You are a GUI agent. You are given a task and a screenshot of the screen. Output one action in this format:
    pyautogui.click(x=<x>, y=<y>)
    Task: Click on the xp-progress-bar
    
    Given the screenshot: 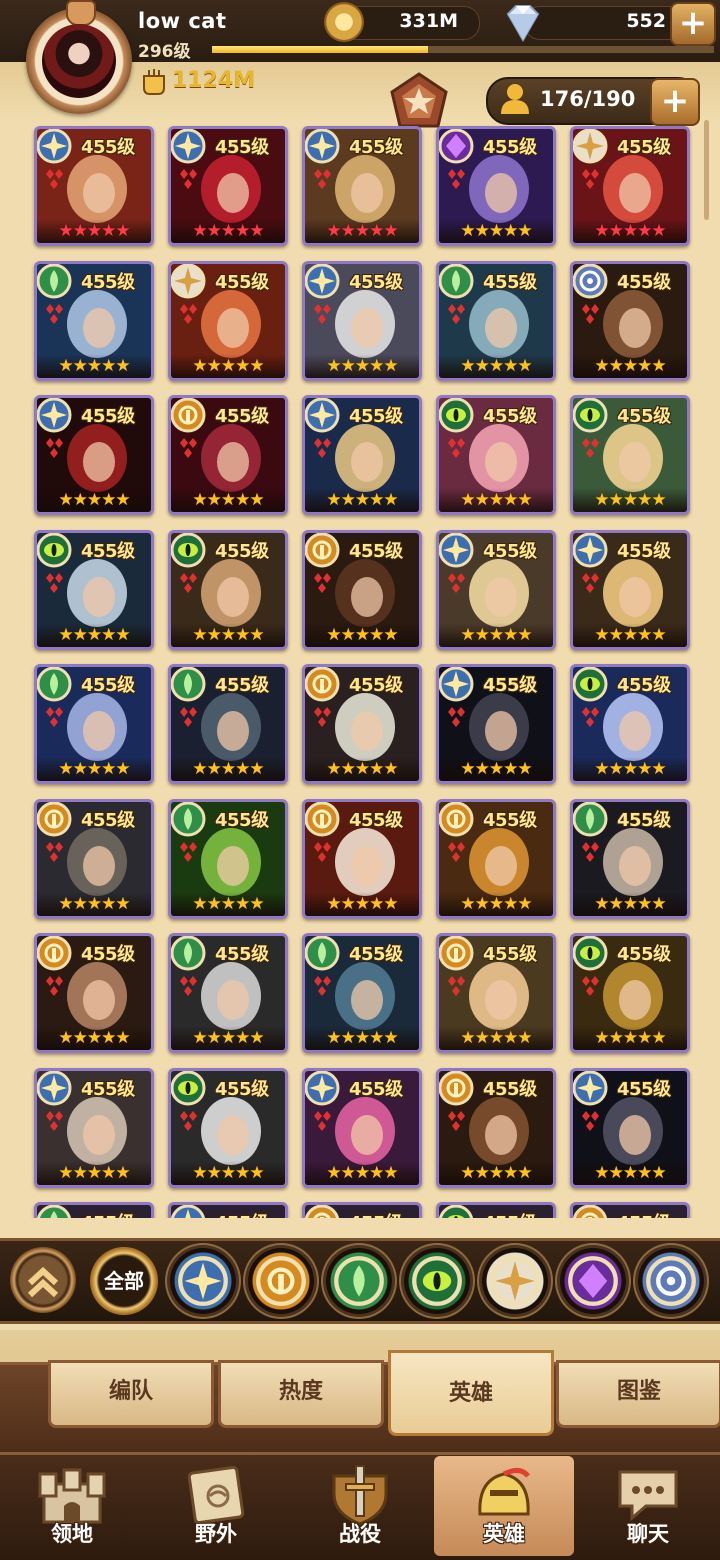 What is the action you would take?
    pyautogui.click(x=463, y=49)
    